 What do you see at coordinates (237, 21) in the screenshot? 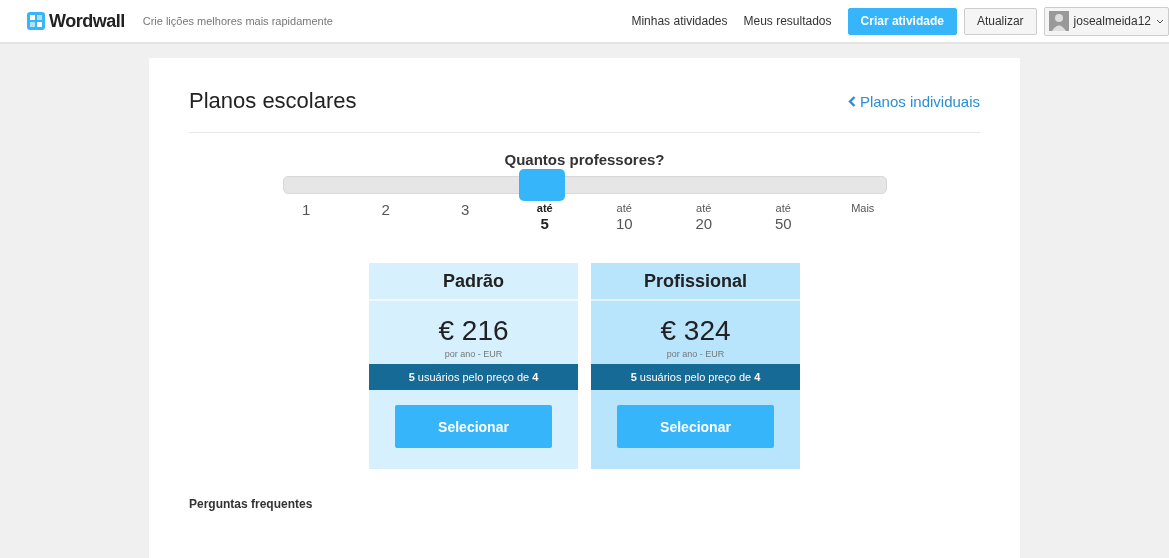
I see `tagline: Crie lições melhores mais rapidamente` at bounding box center [237, 21].